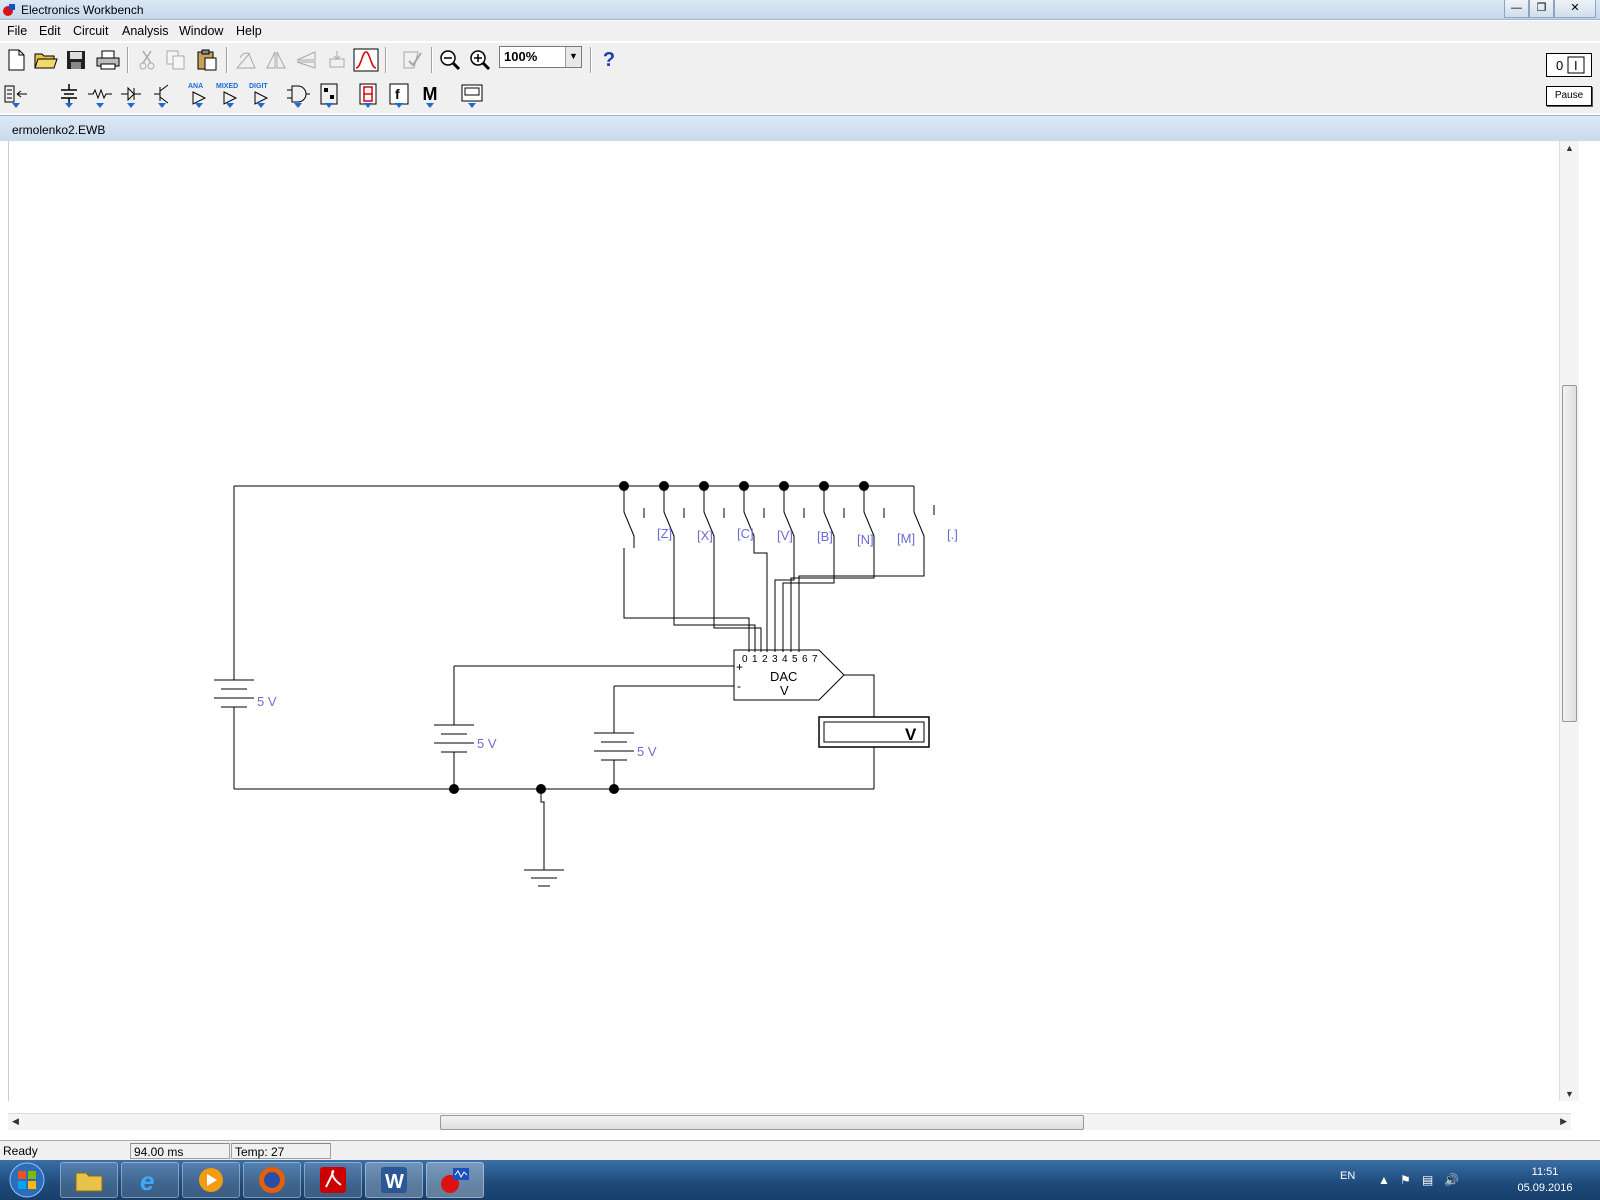 The image size is (1600, 1200). I want to click on electronics-workbench-icon, so click(455, 1180).